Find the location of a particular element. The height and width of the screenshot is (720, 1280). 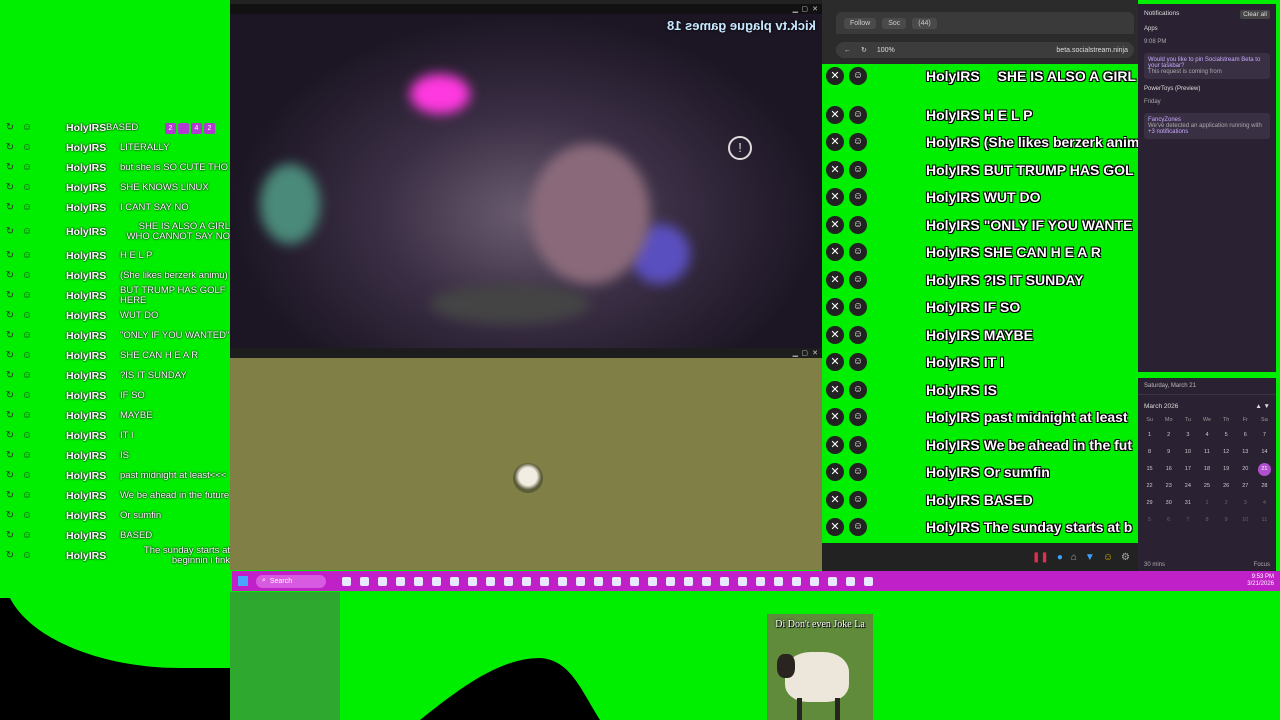

calendar-day: 20 is located at coordinates (1245, 469).